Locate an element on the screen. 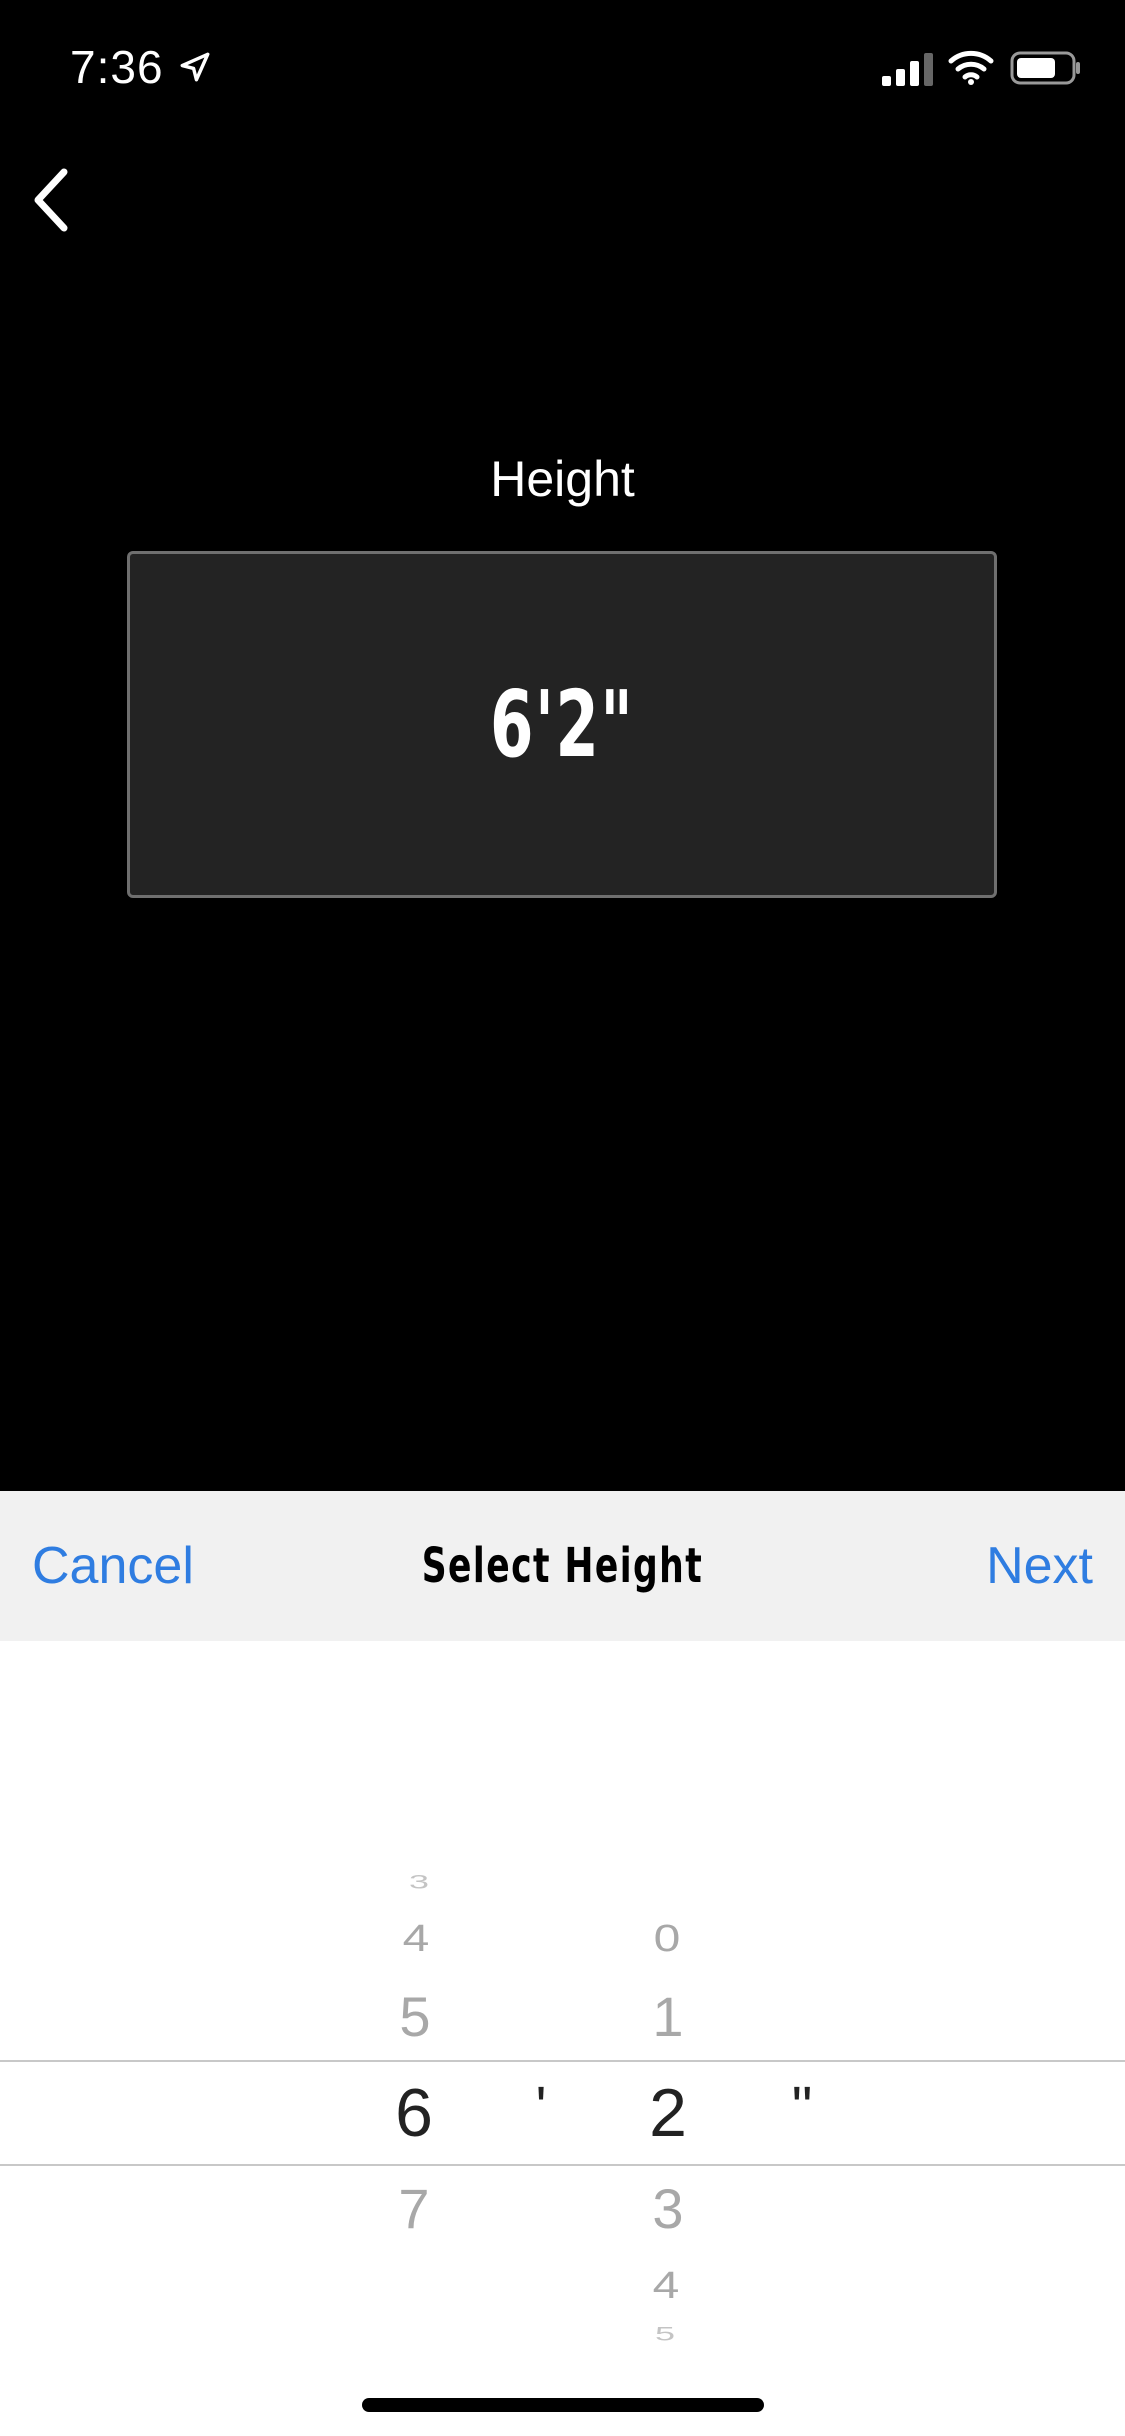  wifi-icon is located at coordinates (971, 67).